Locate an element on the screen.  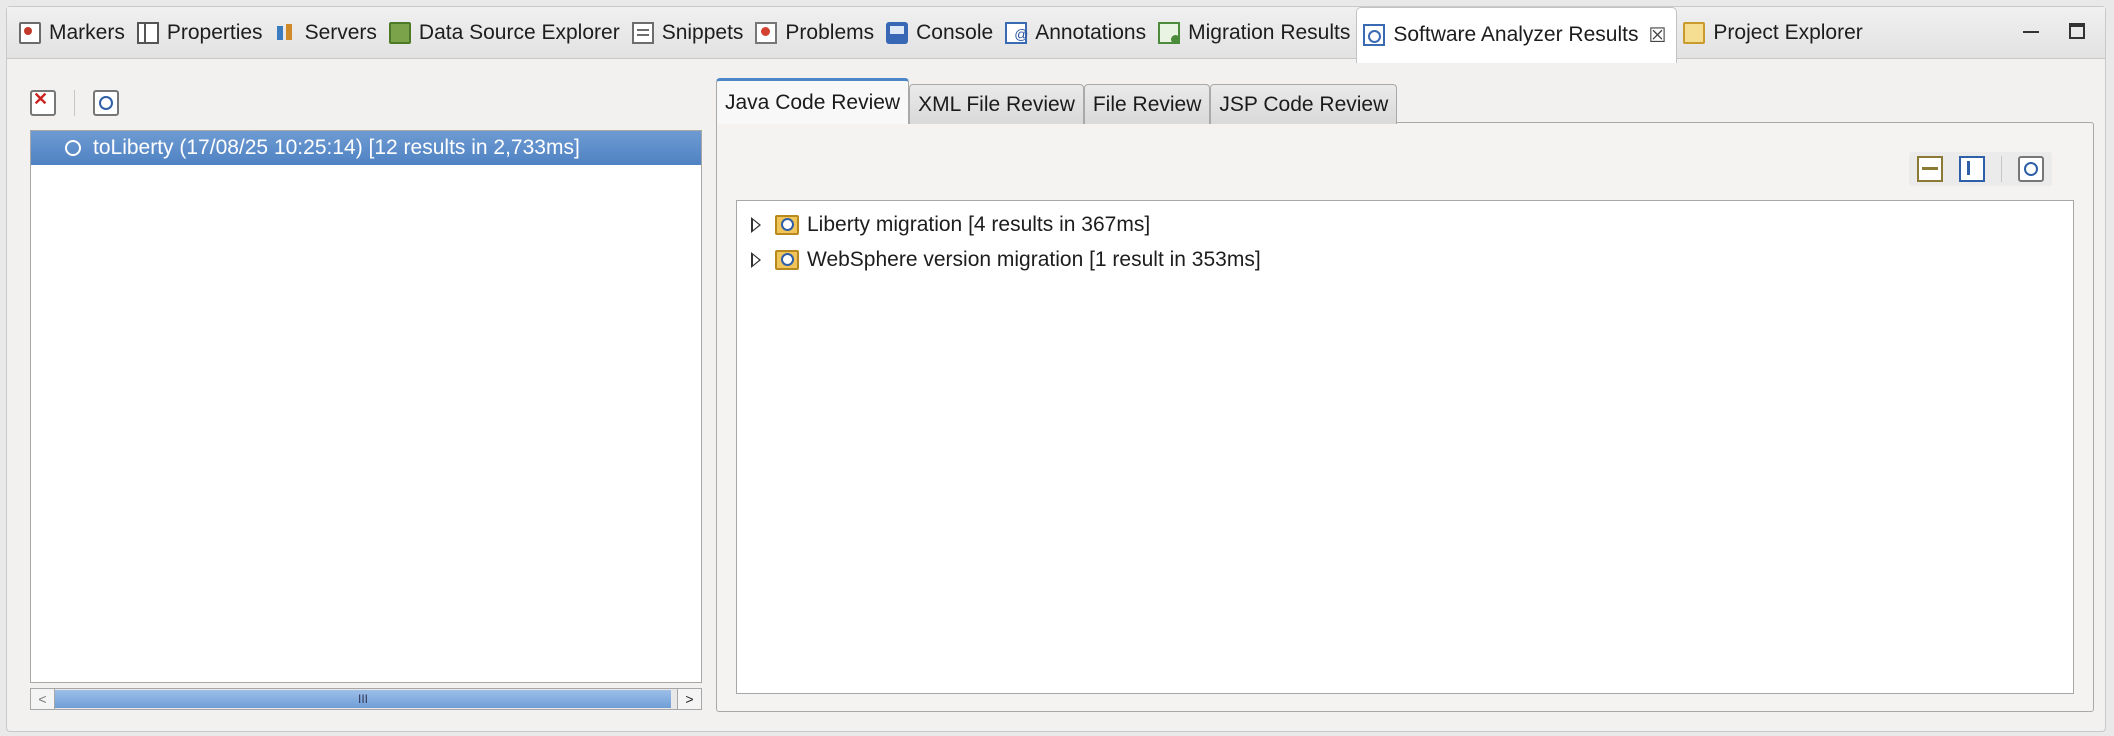
tab-servers: Servers is located at coordinates (326, 33).